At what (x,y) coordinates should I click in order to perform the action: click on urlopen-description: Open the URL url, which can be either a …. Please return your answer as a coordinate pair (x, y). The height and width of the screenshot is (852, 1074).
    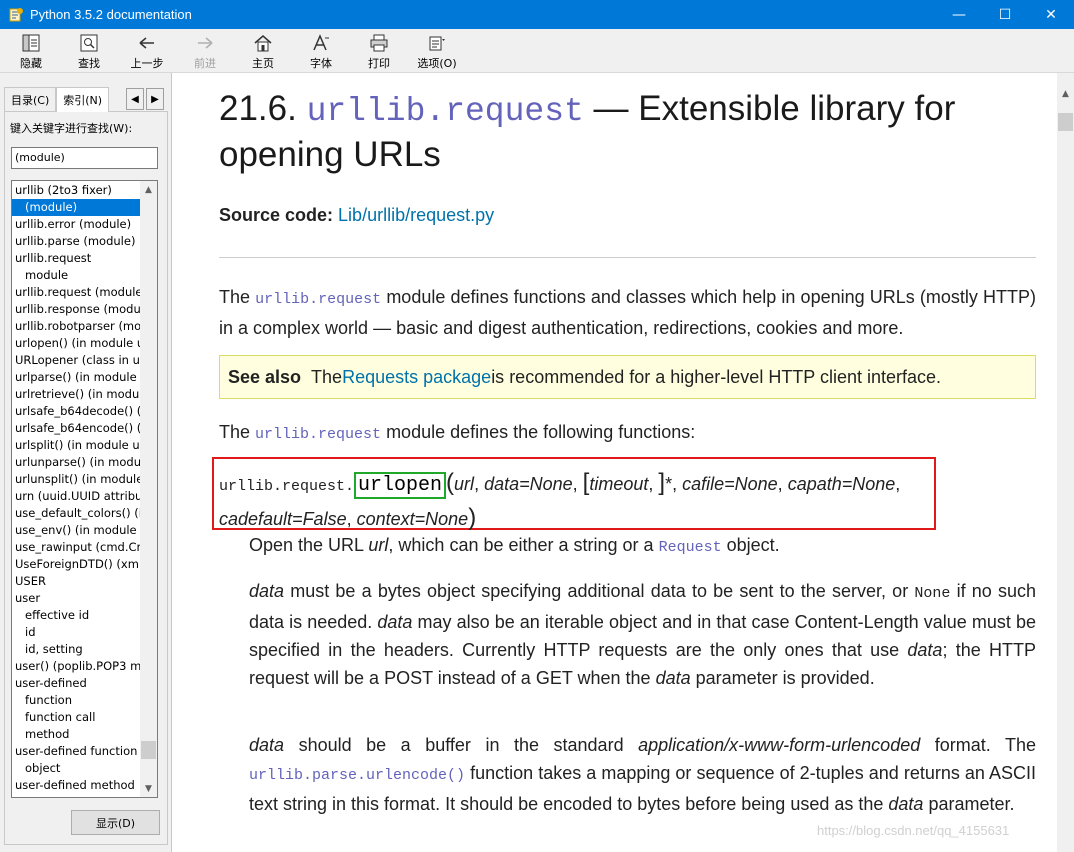
    Looking at the image, I should click on (514, 545).